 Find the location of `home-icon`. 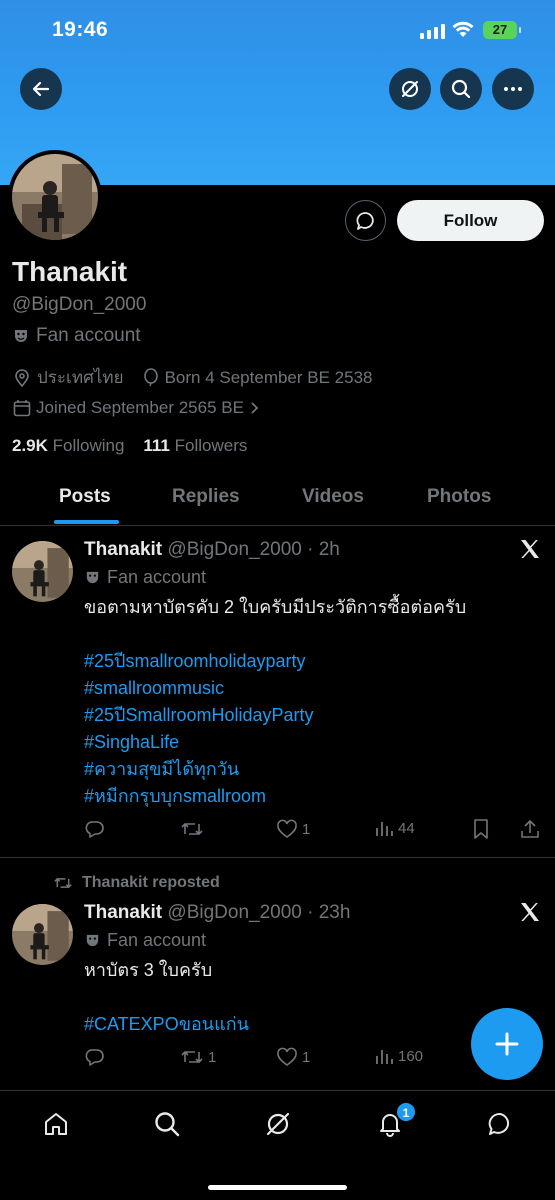

home-icon is located at coordinates (56, 1124).